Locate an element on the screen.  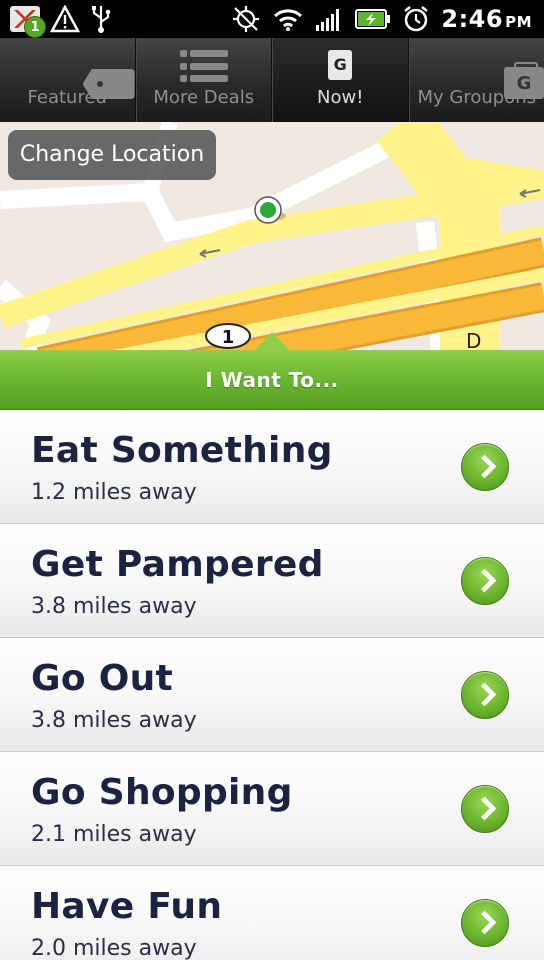
route-marker: 1 is located at coordinates (228, 336).